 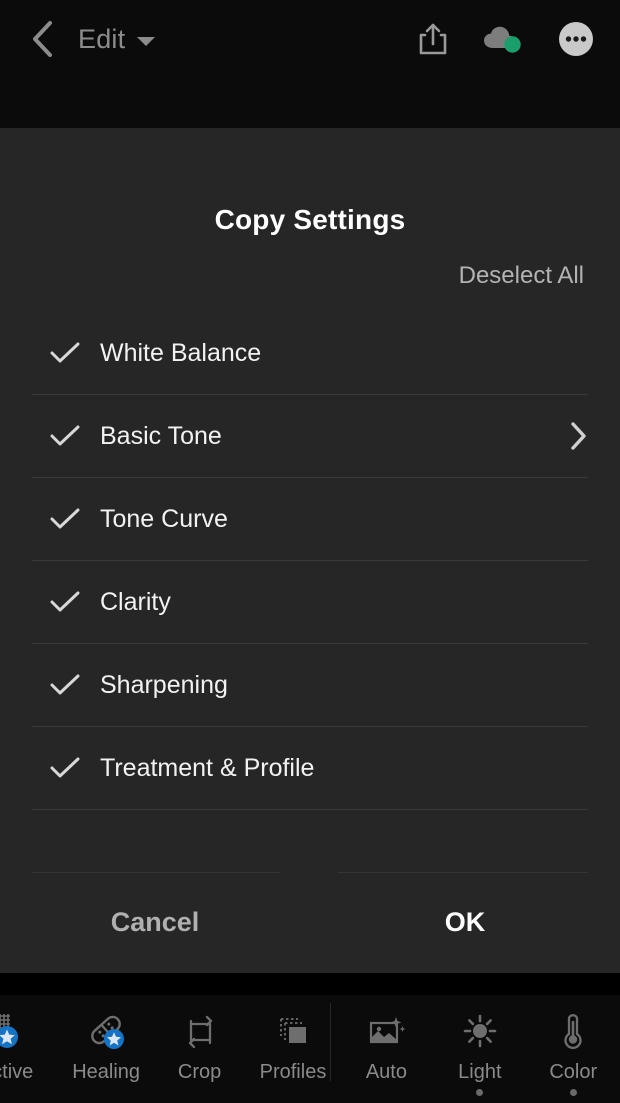 I want to click on top-bar: Edit, so click(x=310, y=64).